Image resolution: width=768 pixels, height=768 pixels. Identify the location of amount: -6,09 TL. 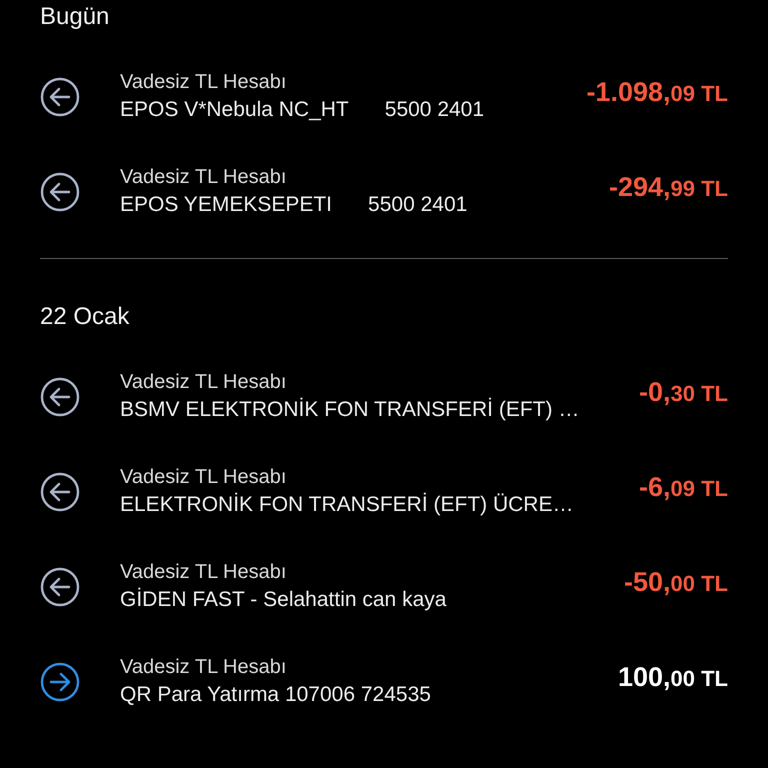
(683, 487).